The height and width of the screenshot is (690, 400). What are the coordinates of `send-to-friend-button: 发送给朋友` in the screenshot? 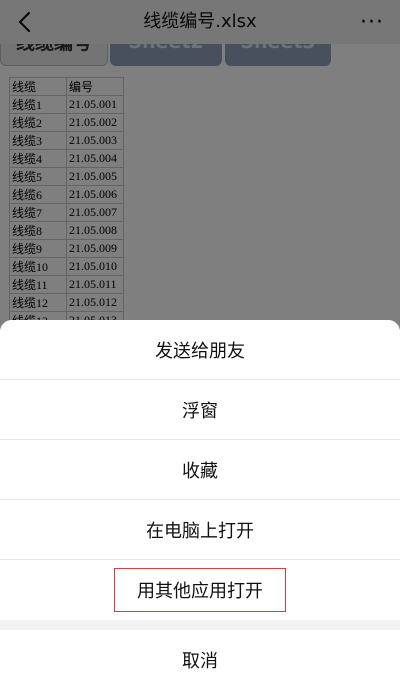 It's located at (200, 350).